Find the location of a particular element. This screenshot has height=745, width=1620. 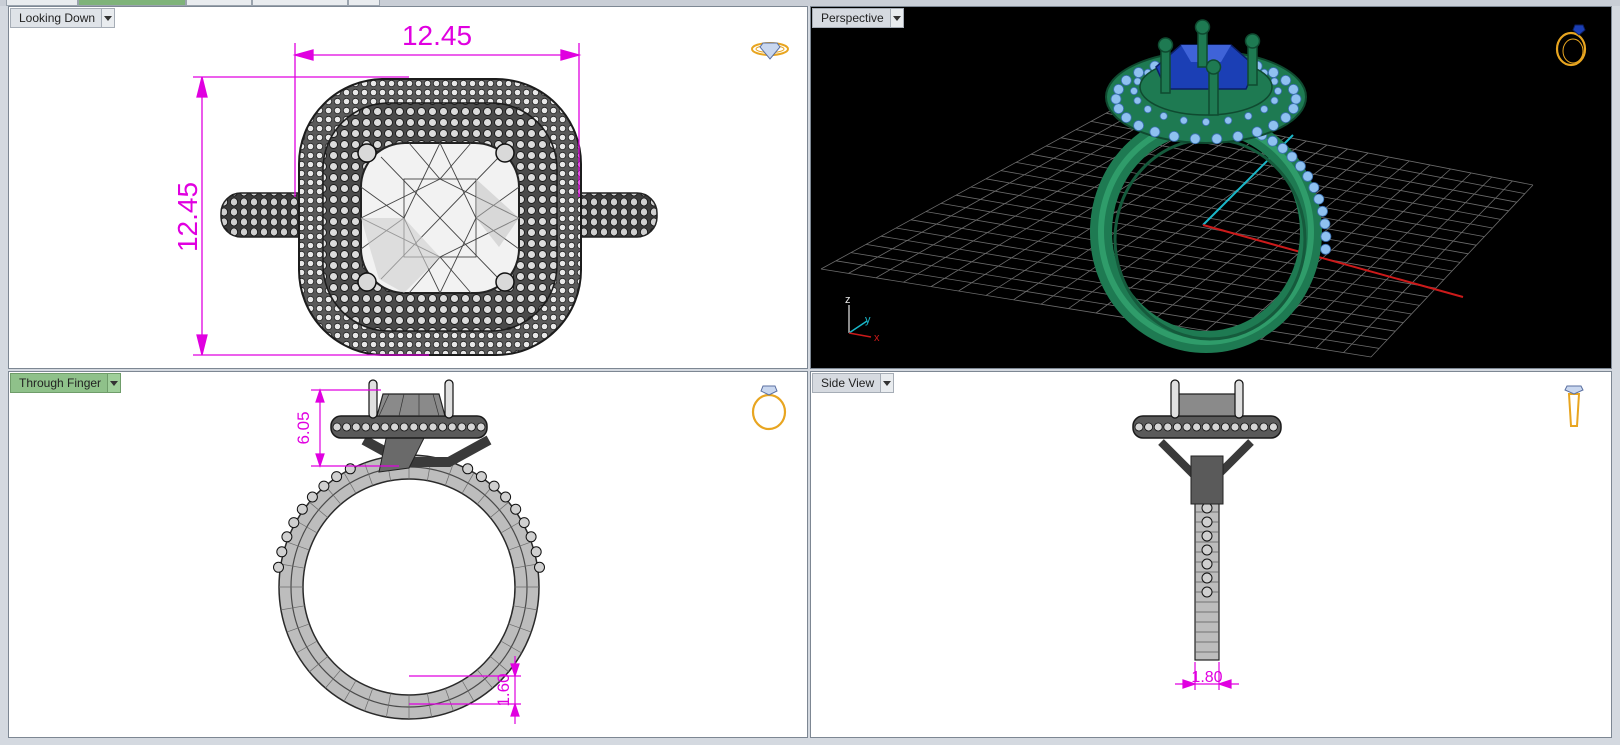

dim-shank-width-label: 1.80 is located at coordinates (1206, 677).